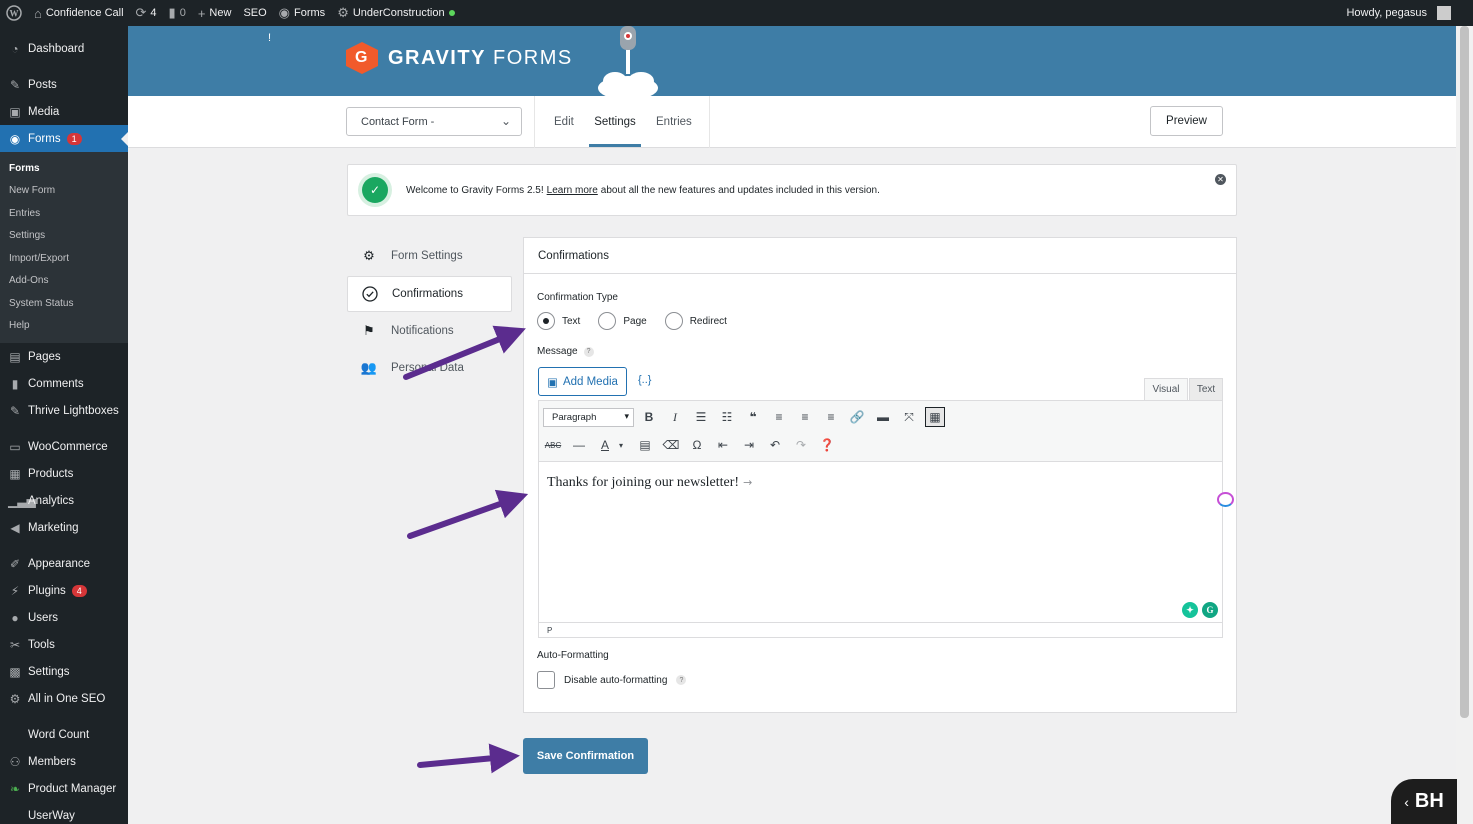 The image size is (1473, 824). What do you see at coordinates (857, 417) in the screenshot?
I see `link-icon: 🔗` at bounding box center [857, 417].